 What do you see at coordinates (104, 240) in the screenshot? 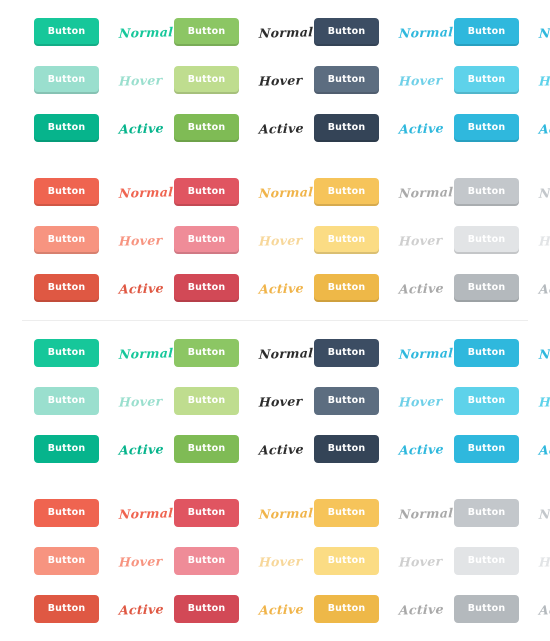
I see `swatch-cell-orange-red-hover: Button Hover` at bounding box center [104, 240].